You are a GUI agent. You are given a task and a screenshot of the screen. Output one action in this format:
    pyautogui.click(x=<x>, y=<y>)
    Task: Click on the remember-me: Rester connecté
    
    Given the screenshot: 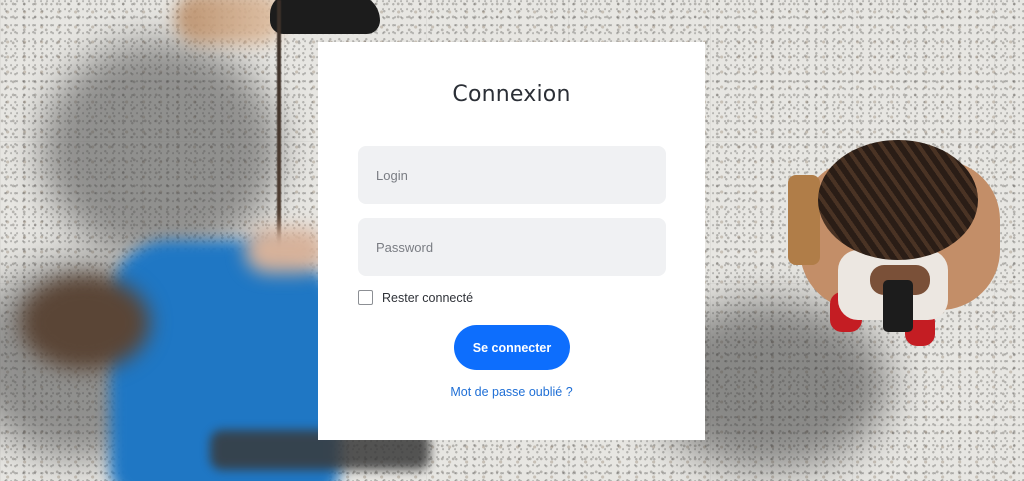 What is the action you would take?
    pyautogui.click(x=415, y=297)
    